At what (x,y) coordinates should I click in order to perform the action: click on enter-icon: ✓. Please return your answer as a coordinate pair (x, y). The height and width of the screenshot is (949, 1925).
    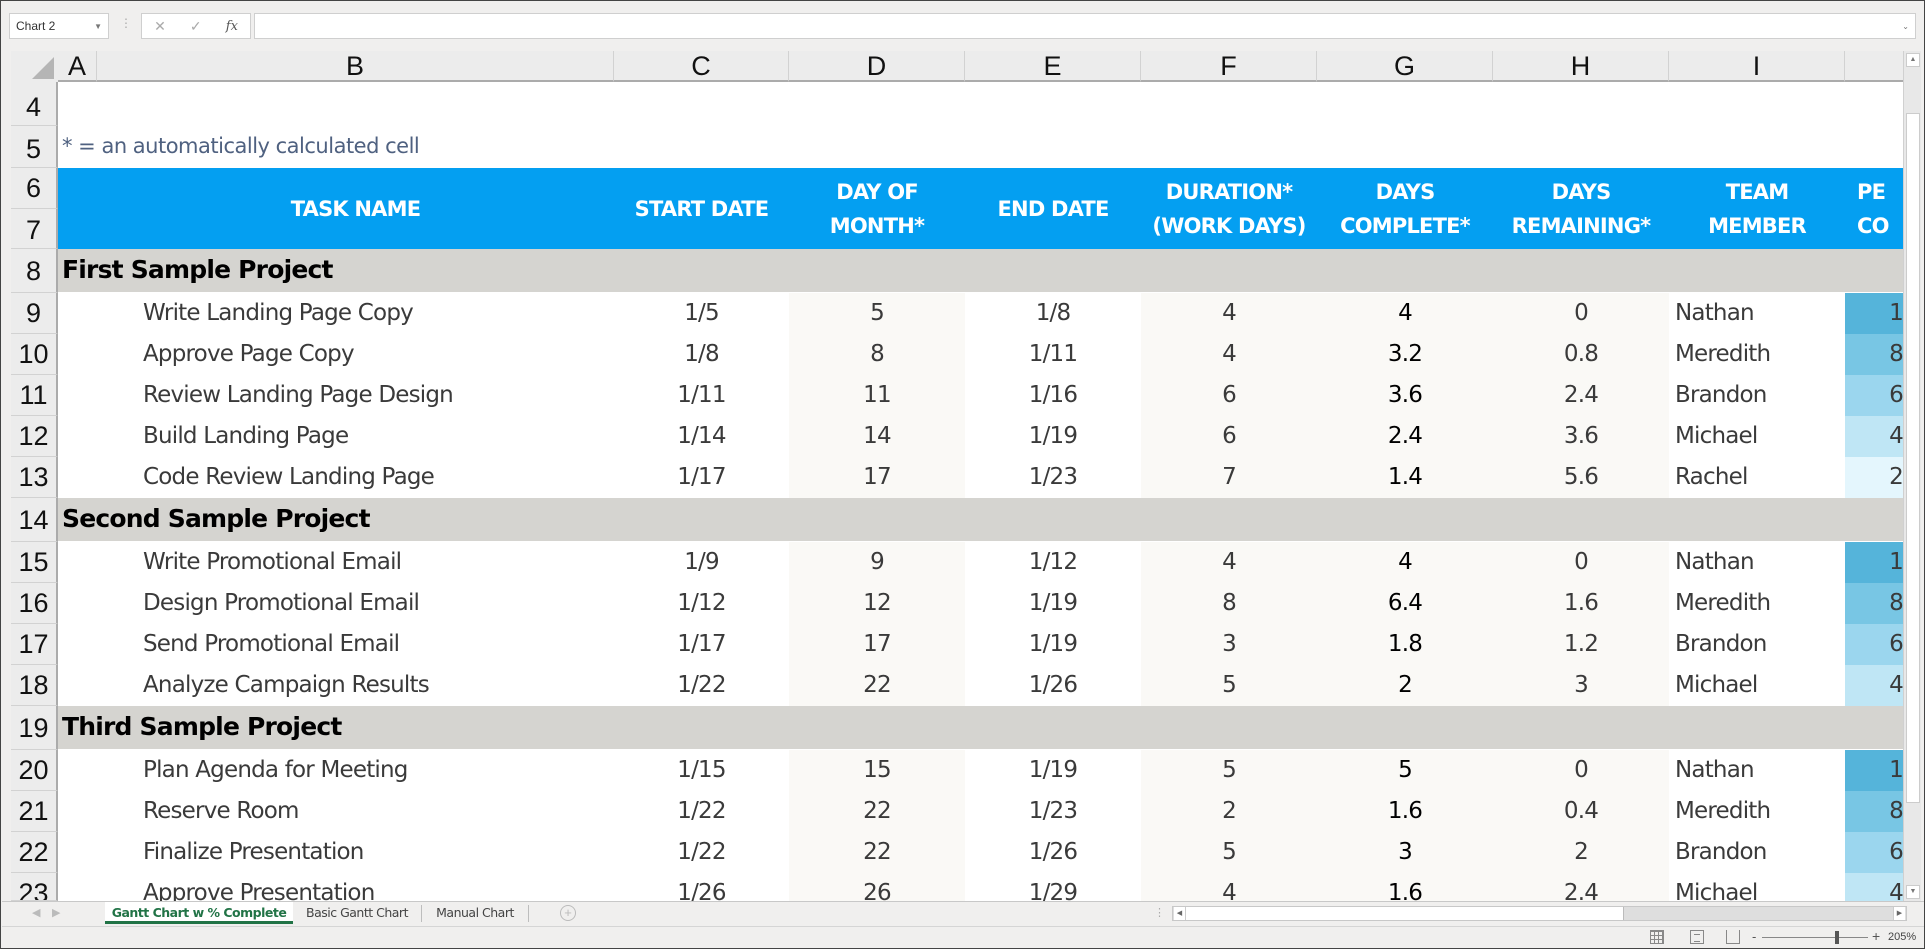
    Looking at the image, I should click on (196, 26).